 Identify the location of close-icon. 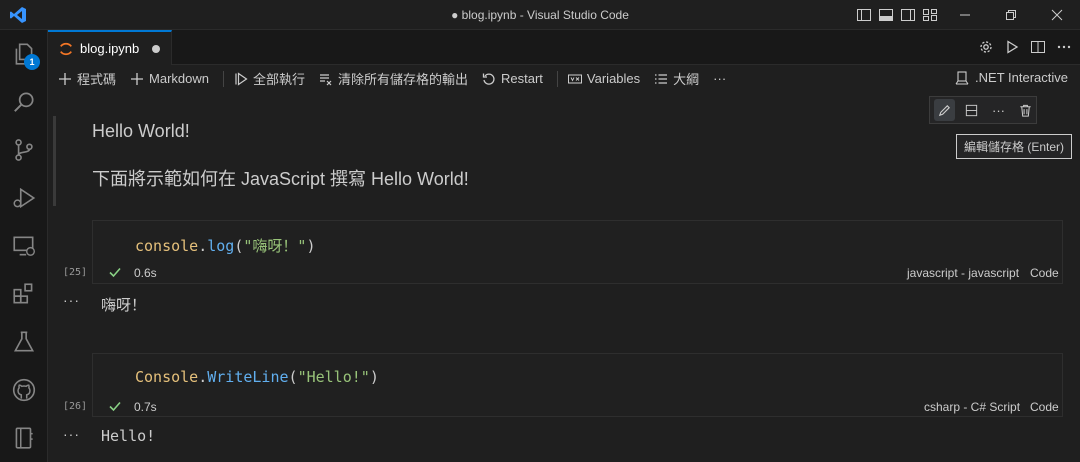
(1057, 15).